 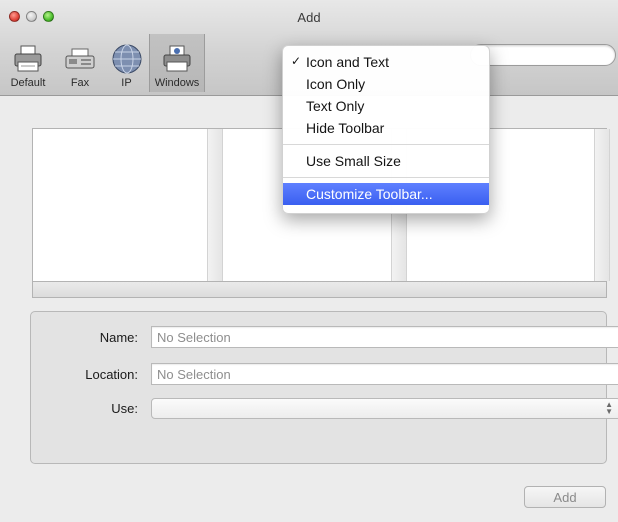 I want to click on toolbar-item-label: IP, so click(x=126, y=83).